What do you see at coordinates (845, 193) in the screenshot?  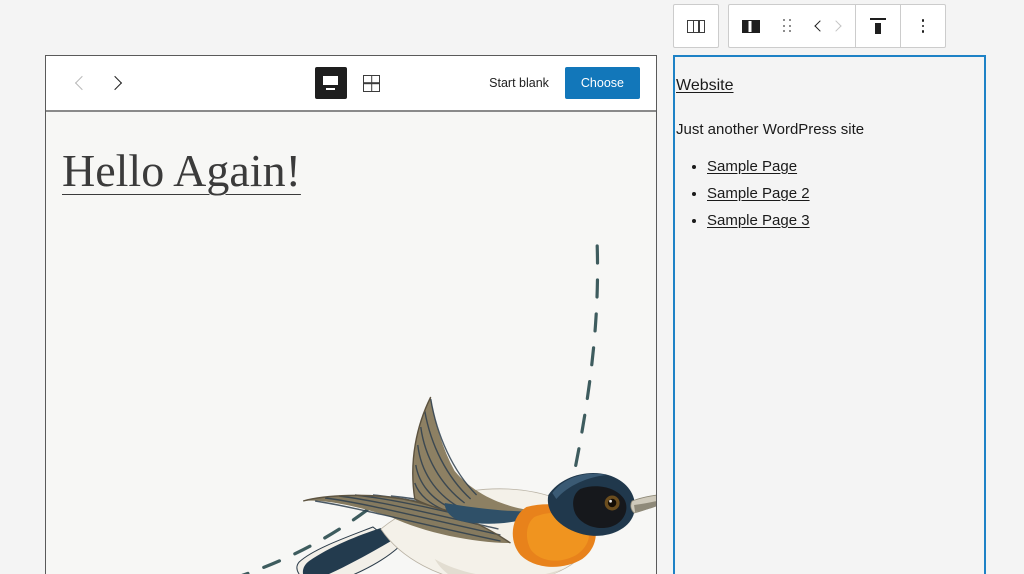 I see `list-item: Sample Page 2` at bounding box center [845, 193].